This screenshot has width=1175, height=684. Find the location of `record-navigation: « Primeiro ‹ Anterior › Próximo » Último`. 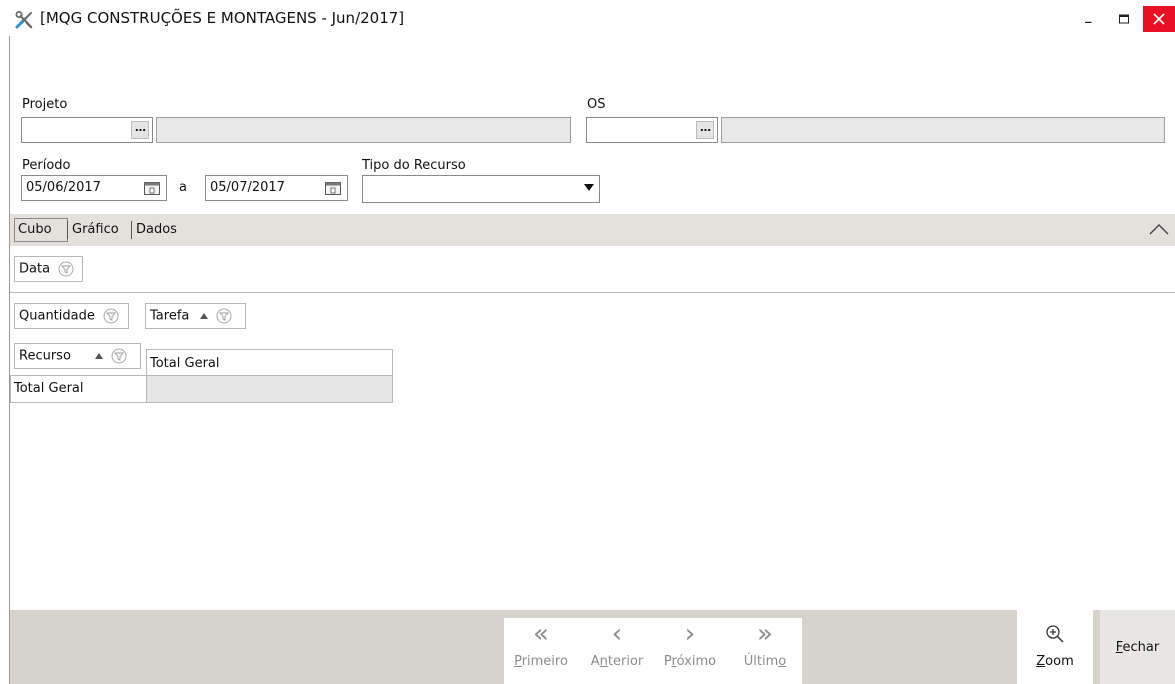

record-navigation: « Primeiro ‹ Anterior › Próximo » Último is located at coordinates (653, 651).